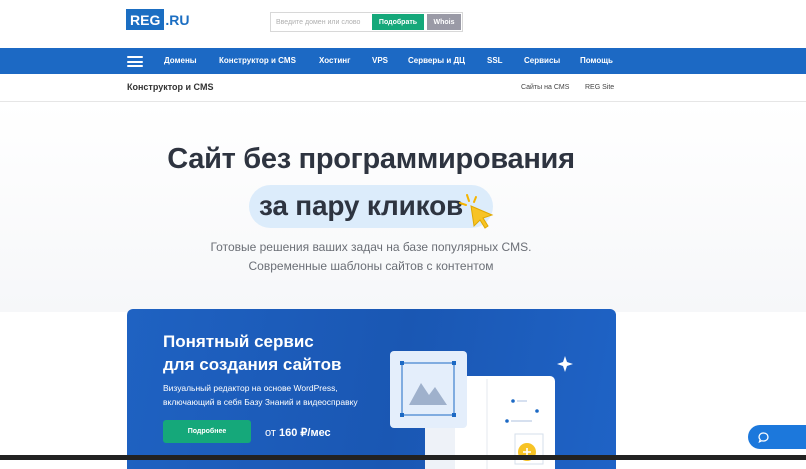 The height and width of the screenshot is (469, 806). I want to click on nav-item-hosting: Хостинг, so click(334, 61).